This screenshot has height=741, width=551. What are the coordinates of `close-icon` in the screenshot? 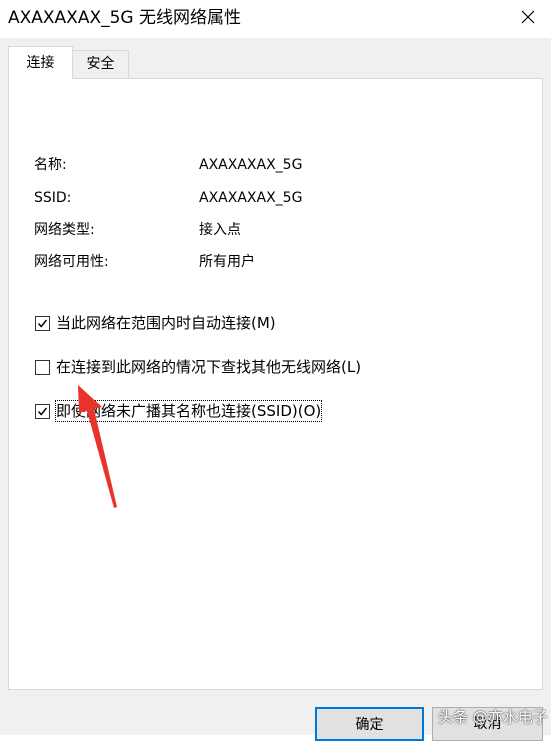 It's located at (528, 17).